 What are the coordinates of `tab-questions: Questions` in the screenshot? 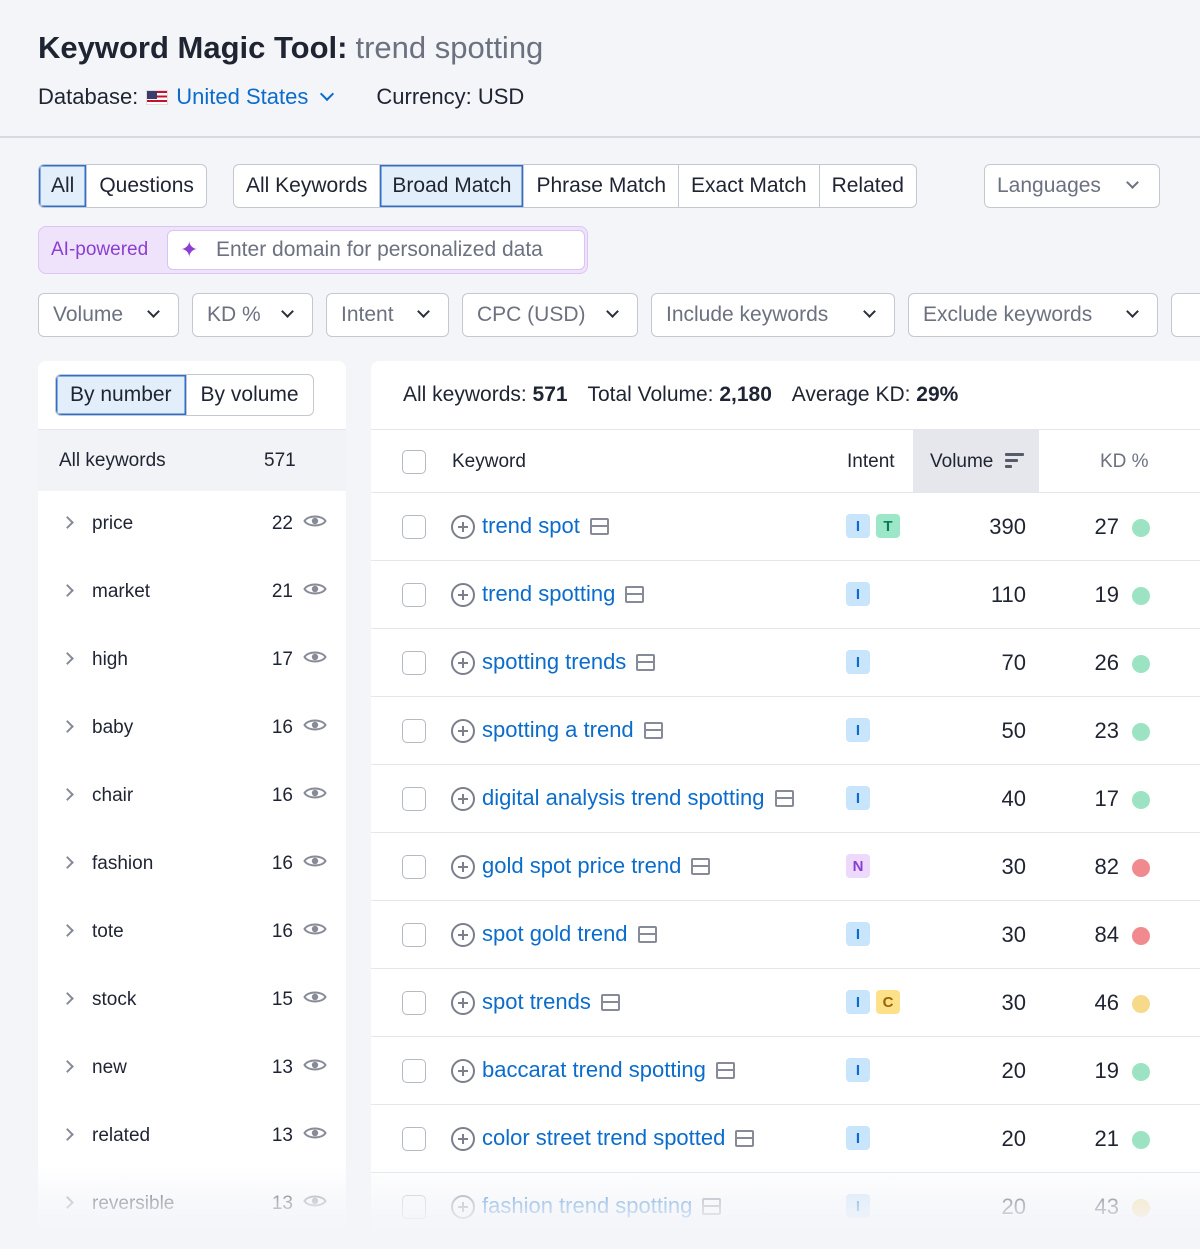 It's located at (146, 186).